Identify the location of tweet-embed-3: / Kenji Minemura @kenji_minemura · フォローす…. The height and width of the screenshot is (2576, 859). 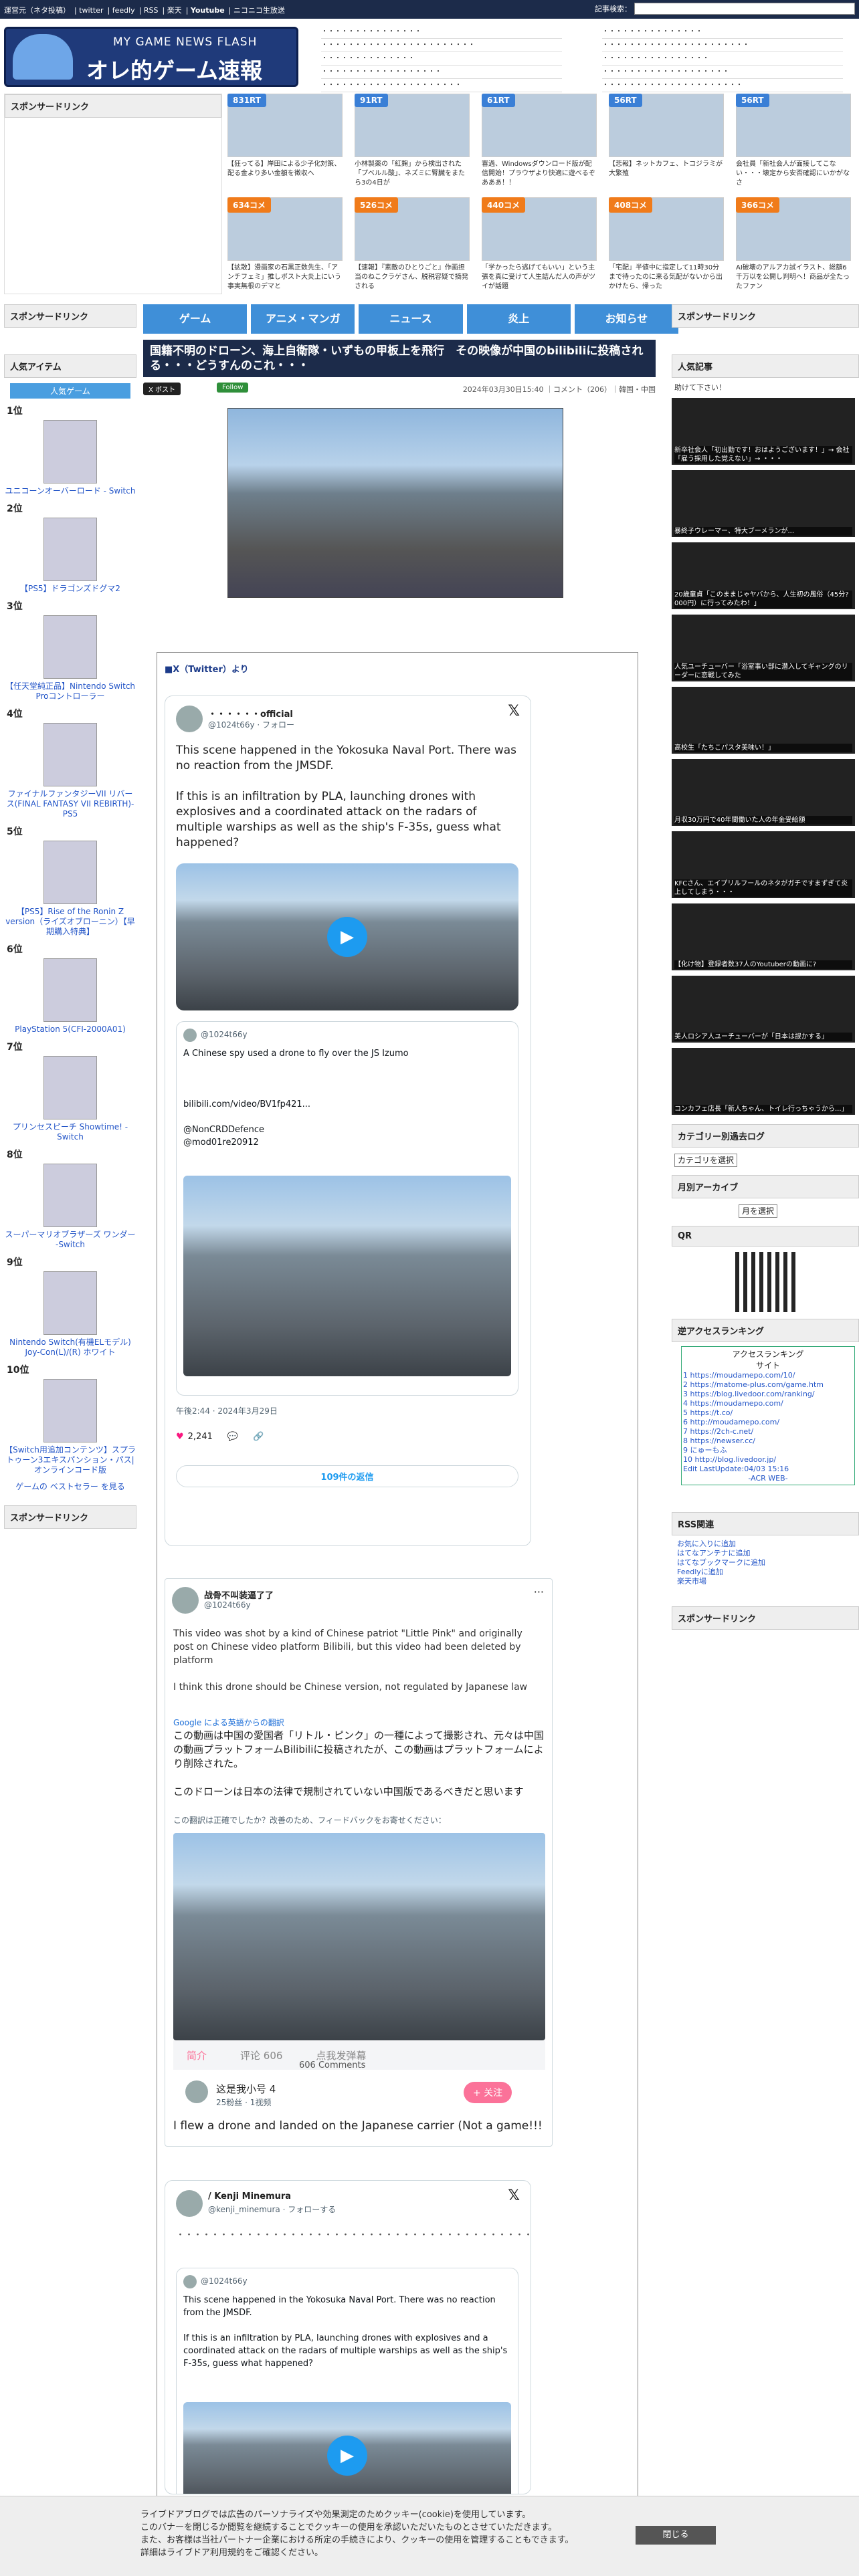
(348, 2337).